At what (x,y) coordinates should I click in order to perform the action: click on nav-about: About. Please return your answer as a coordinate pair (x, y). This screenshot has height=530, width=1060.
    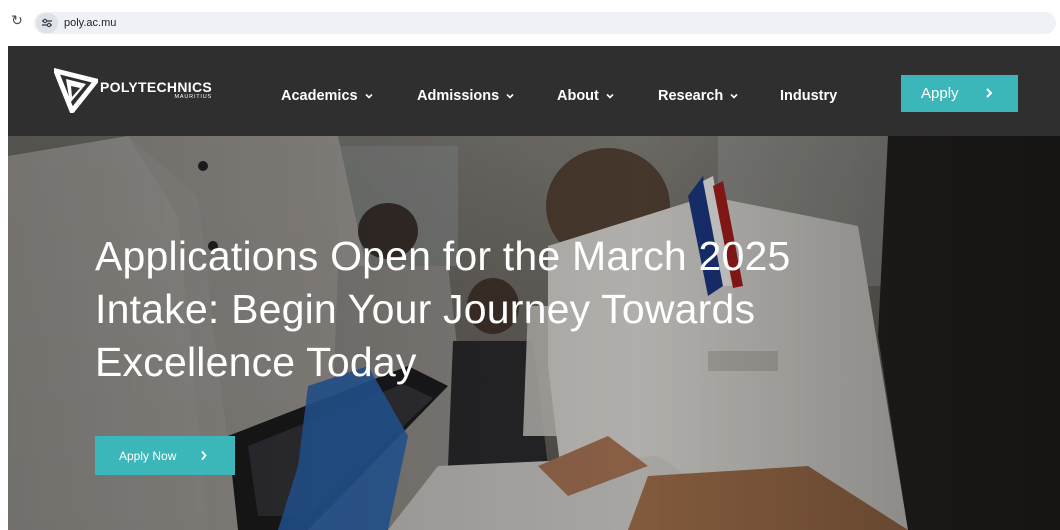
    Looking at the image, I should click on (585, 96).